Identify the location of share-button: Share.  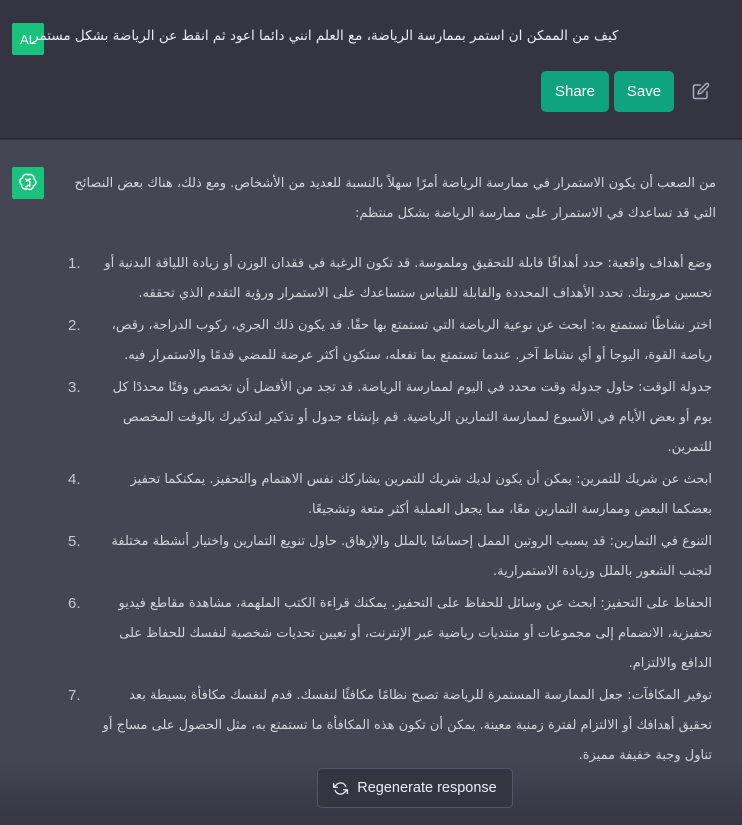
(575, 91).